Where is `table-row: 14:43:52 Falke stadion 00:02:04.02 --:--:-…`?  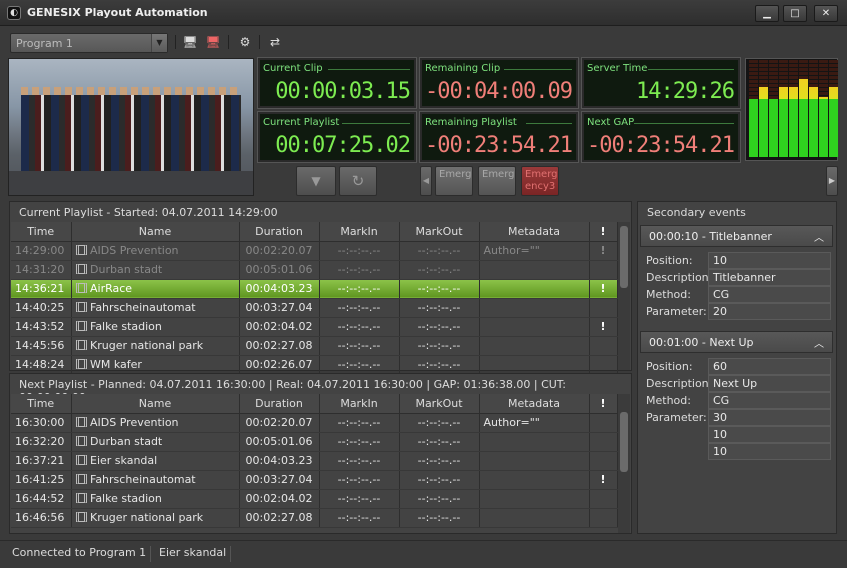
table-row: 14:43:52 Falke stadion 00:02:04.02 --:--:-… is located at coordinates (314, 327).